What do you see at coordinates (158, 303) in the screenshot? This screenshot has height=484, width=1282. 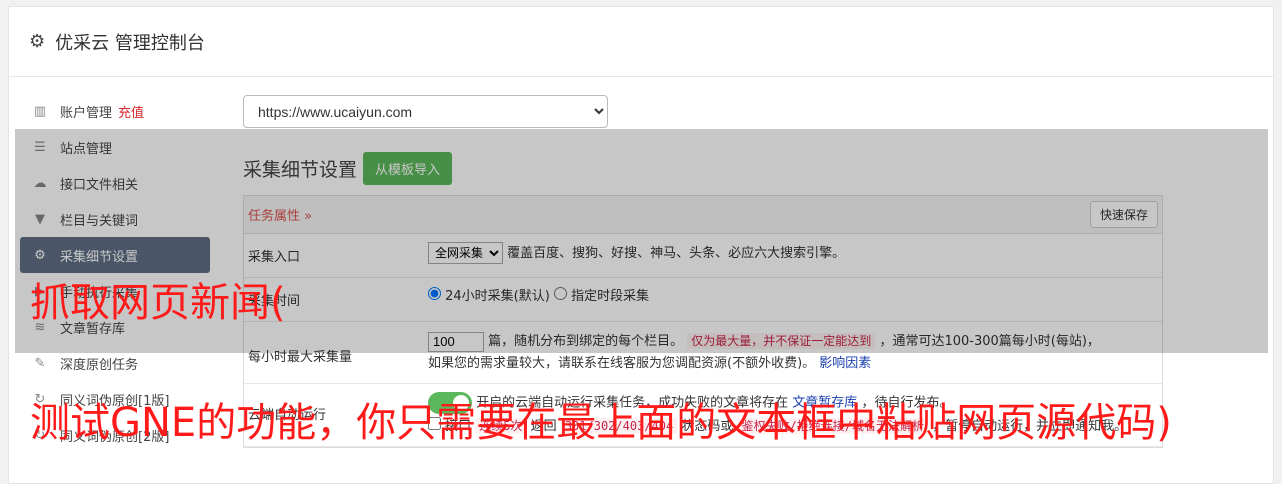 I see `caption-line-1: 抓取网页新闻(` at bounding box center [158, 303].